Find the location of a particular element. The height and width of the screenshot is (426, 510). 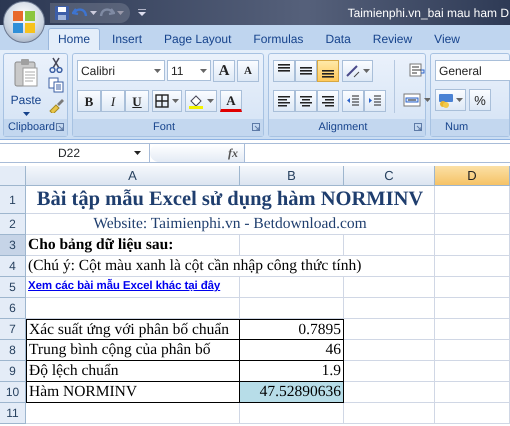

align-middle-icon is located at coordinates (306, 71).